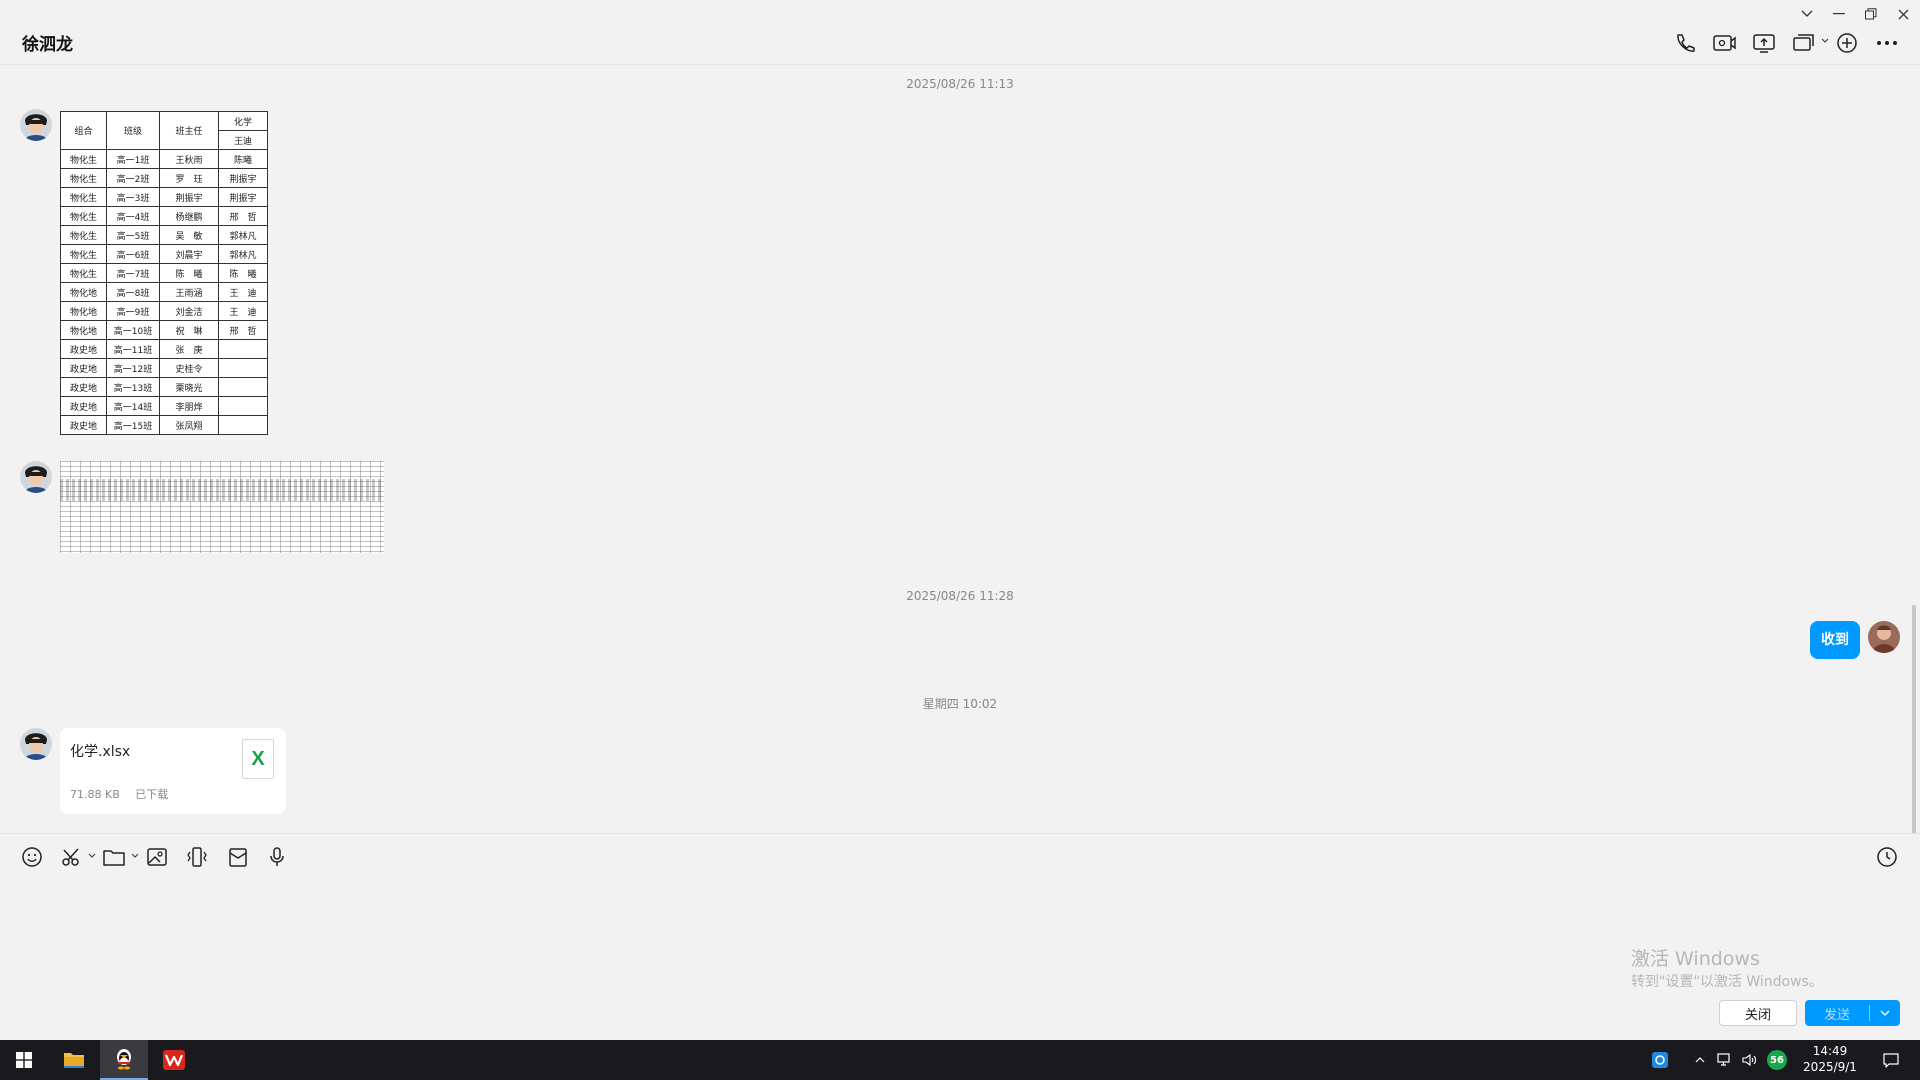 The image size is (1920, 1080). I want to click on table-row: 物化地 高一10班祝 琳邢 哲, so click(164, 330).